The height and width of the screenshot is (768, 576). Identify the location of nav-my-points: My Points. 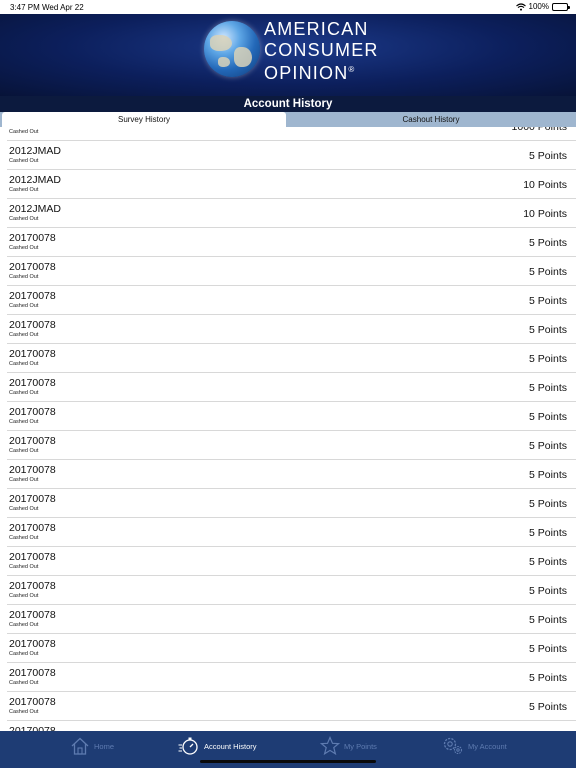
(348, 746).